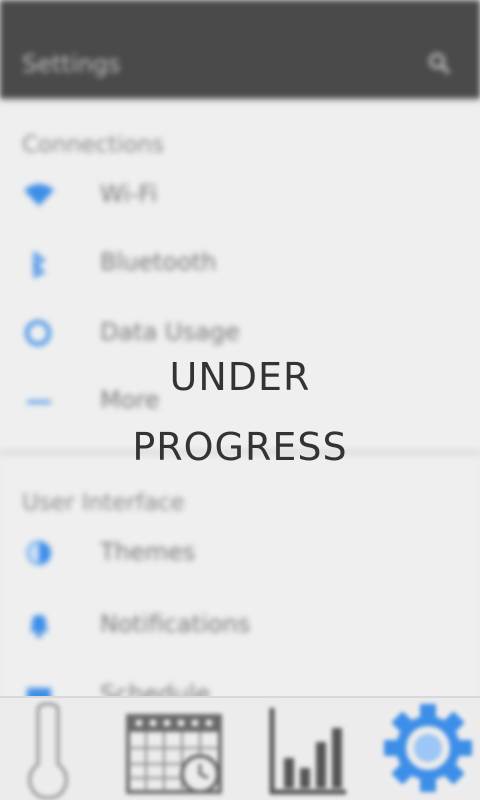  What do you see at coordinates (240, 447) in the screenshot?
I see `overlay-line-2: PROGRESS` at bounding box center [240, 447].